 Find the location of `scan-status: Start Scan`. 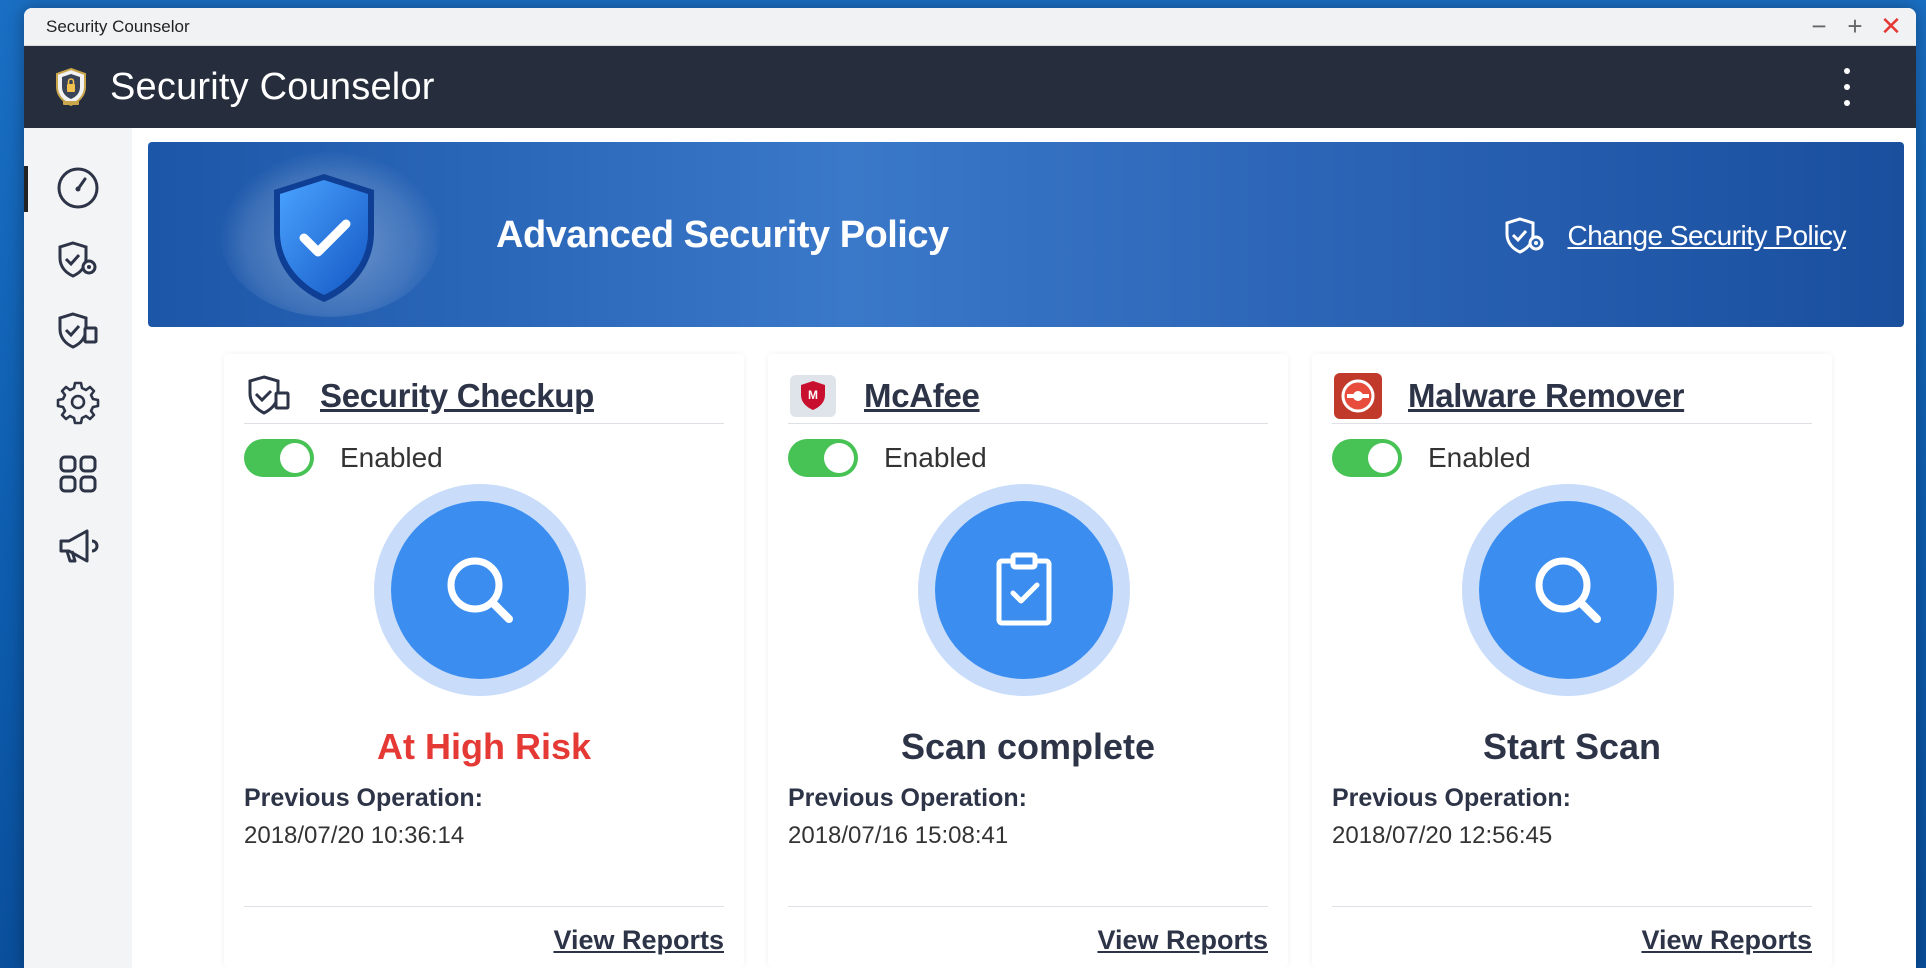

scan-status: Start Scan is located at coordinates (1572, 746).